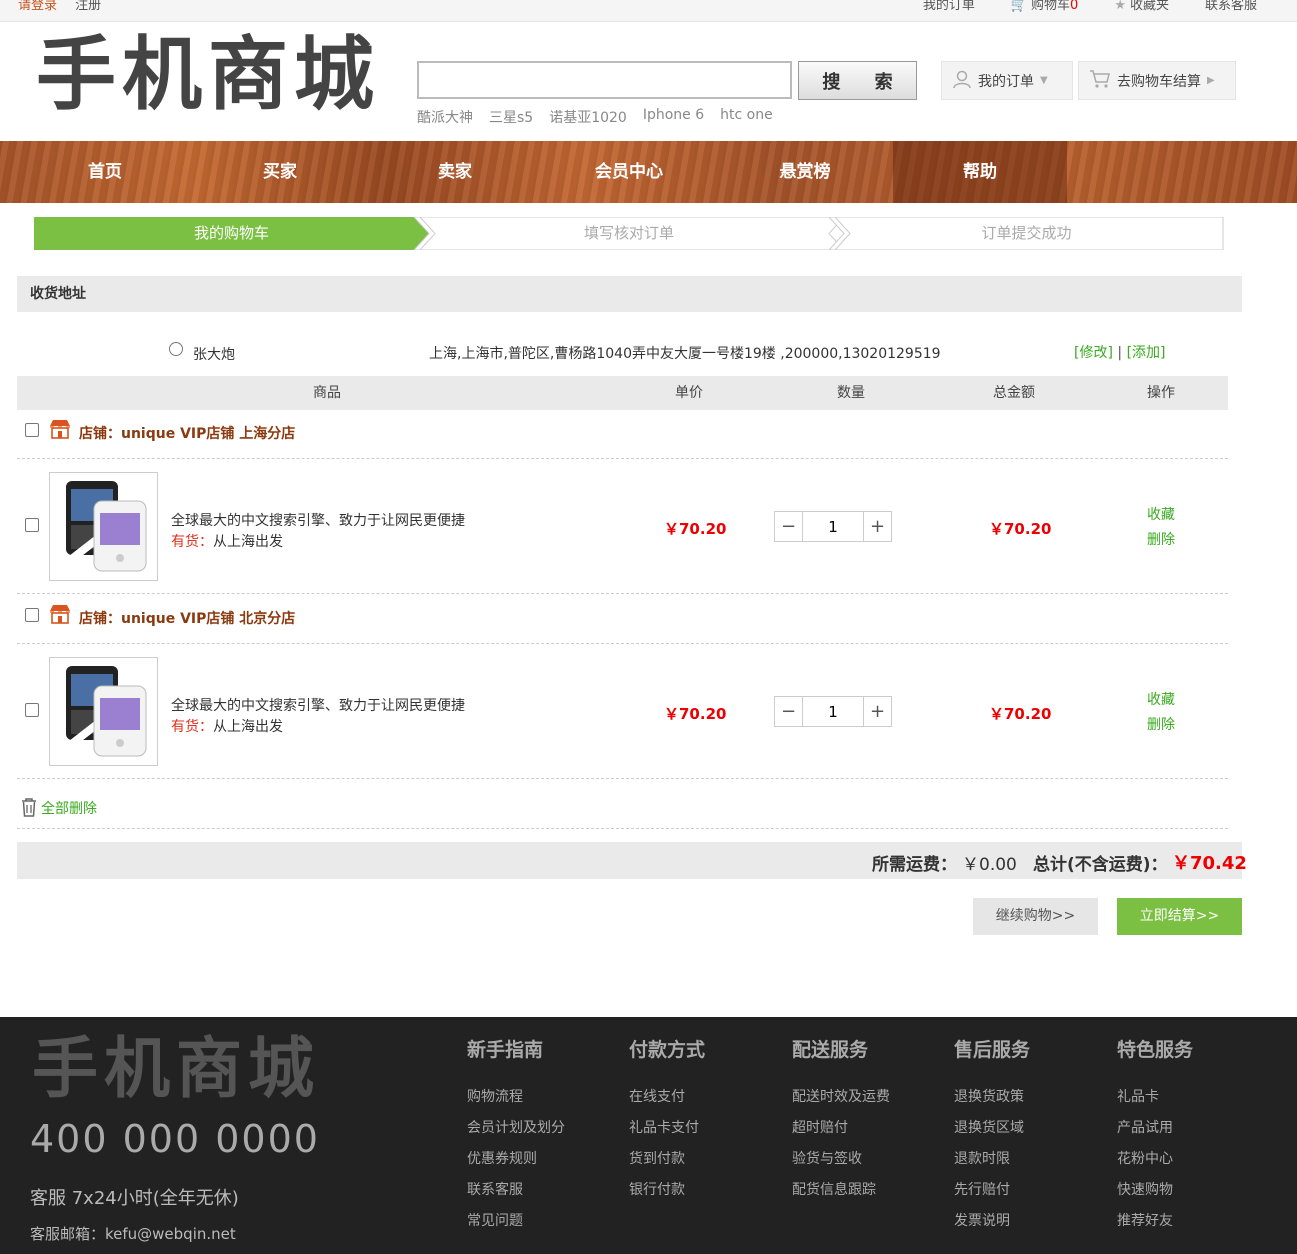 Image resolution: width=1297 pixels, height=1254 pixels. What do you see at coordinates (1035, 916) in the screenshot?
I see `continue-shopping-button: 继续购物>>` at bounding box center [1035, 916].